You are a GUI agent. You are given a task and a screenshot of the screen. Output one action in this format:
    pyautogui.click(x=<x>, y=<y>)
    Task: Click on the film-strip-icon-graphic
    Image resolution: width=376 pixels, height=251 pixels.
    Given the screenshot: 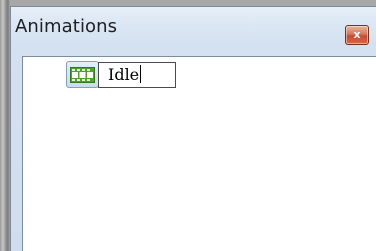 What is the action you would take?
    pyautogui.click(x=82, y=75)
    